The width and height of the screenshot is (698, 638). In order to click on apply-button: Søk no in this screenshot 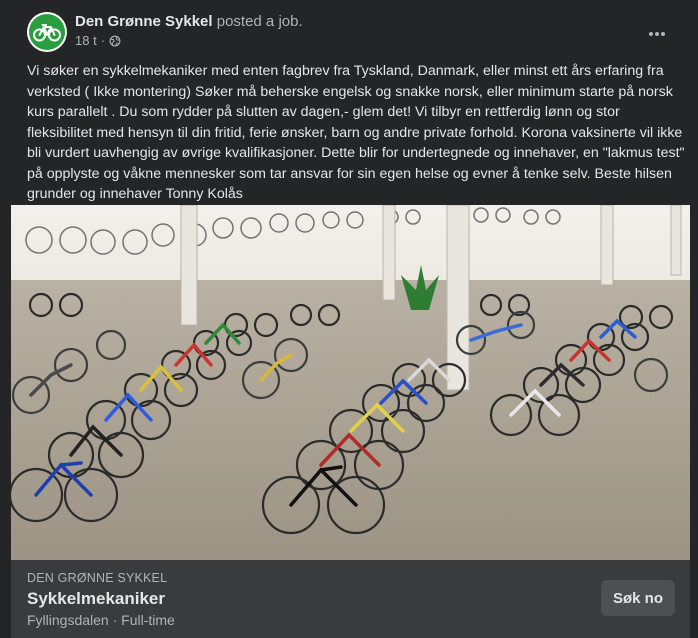, I will do `click(637, 598)`.